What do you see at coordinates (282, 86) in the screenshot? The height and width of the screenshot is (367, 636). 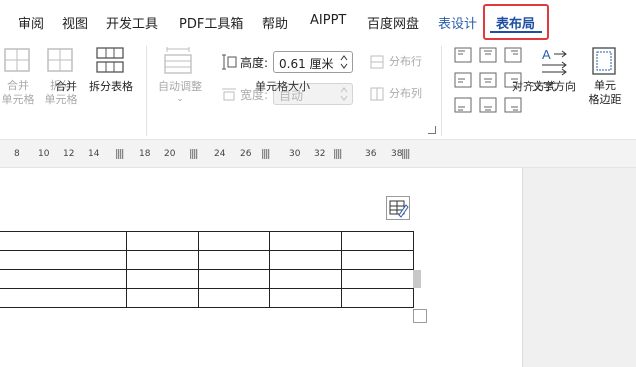 I see `cell-size-group-label: 单元格大小` at bounding box center [282, 86].